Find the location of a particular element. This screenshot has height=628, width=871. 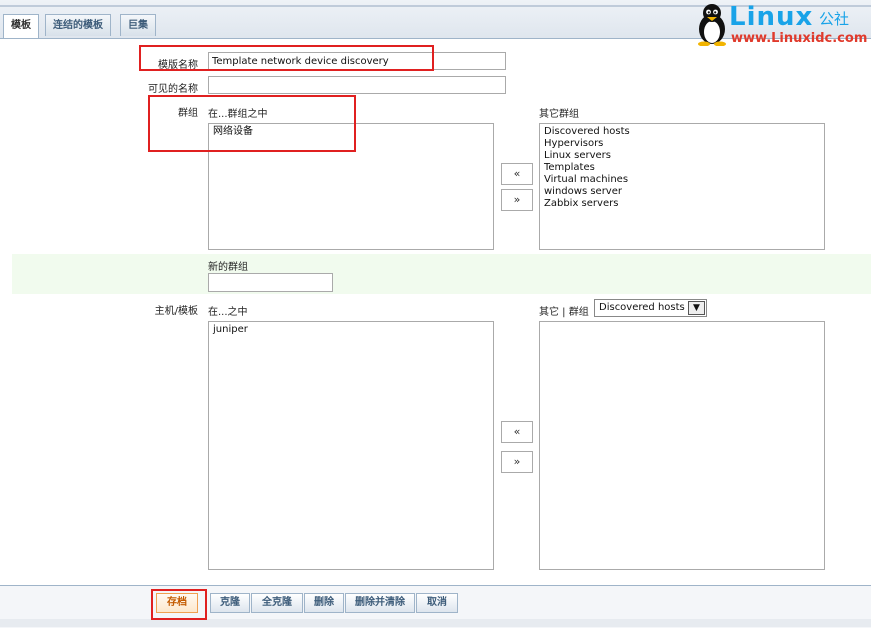

tab-linked-templates: 连结的模板 is located at coordinates (78, 25).